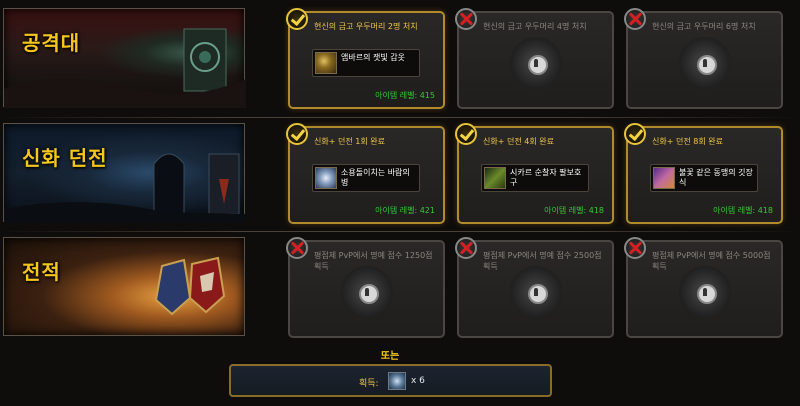 Image resolution: width=800 pixels, height=406 pixels. I want to click on armor-item-icon, so click(326, 63).